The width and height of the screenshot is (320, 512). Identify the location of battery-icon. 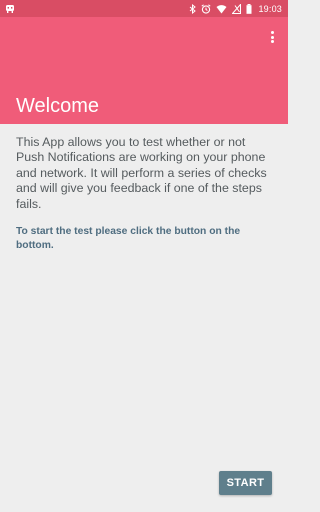
(249, 8).